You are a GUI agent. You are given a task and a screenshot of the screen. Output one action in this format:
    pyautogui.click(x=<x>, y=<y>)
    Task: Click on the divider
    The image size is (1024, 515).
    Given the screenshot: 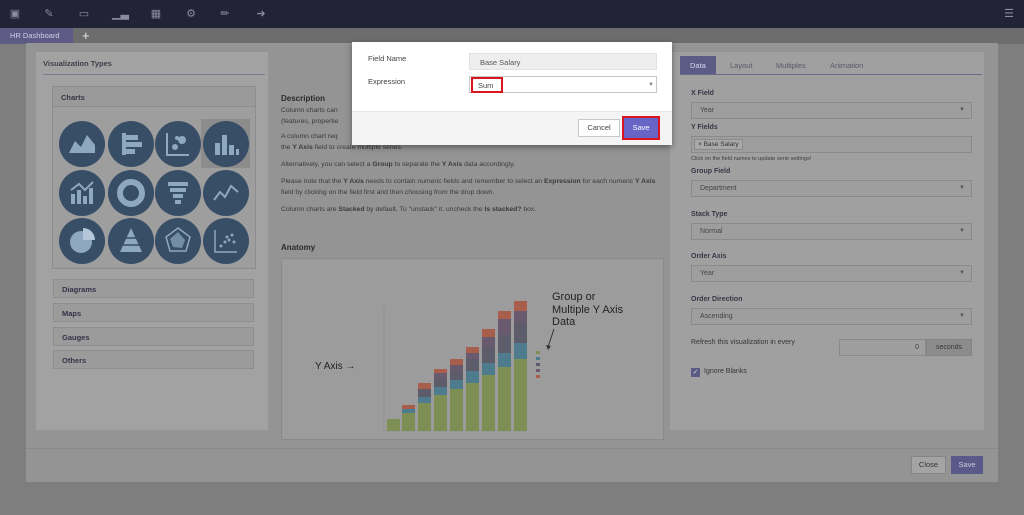 What is the action you would take?
    pyautogui.click(x=154, y=74)
    